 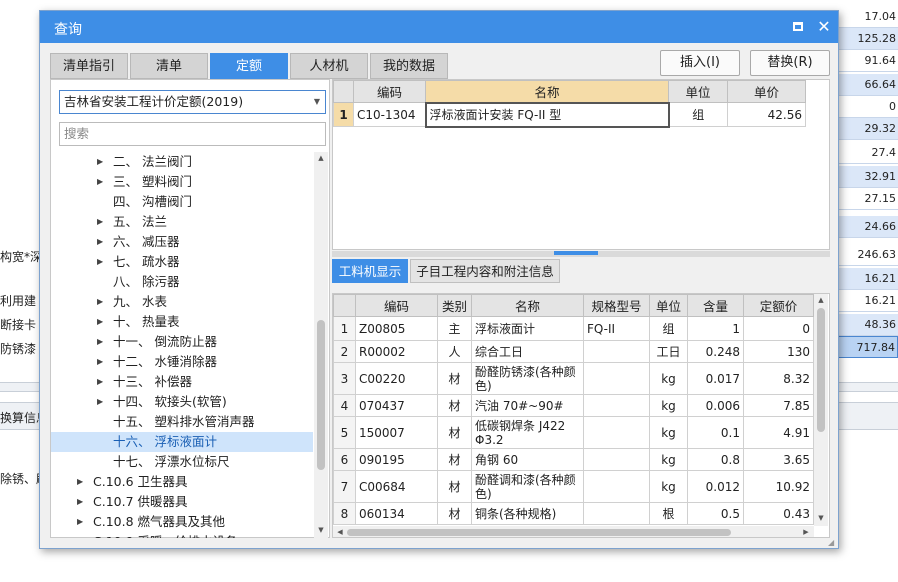 What do you see at coordinates (715, 459) in the screenshot?
I see `row-quantity: 0.8` at bounding box center [715, 459].